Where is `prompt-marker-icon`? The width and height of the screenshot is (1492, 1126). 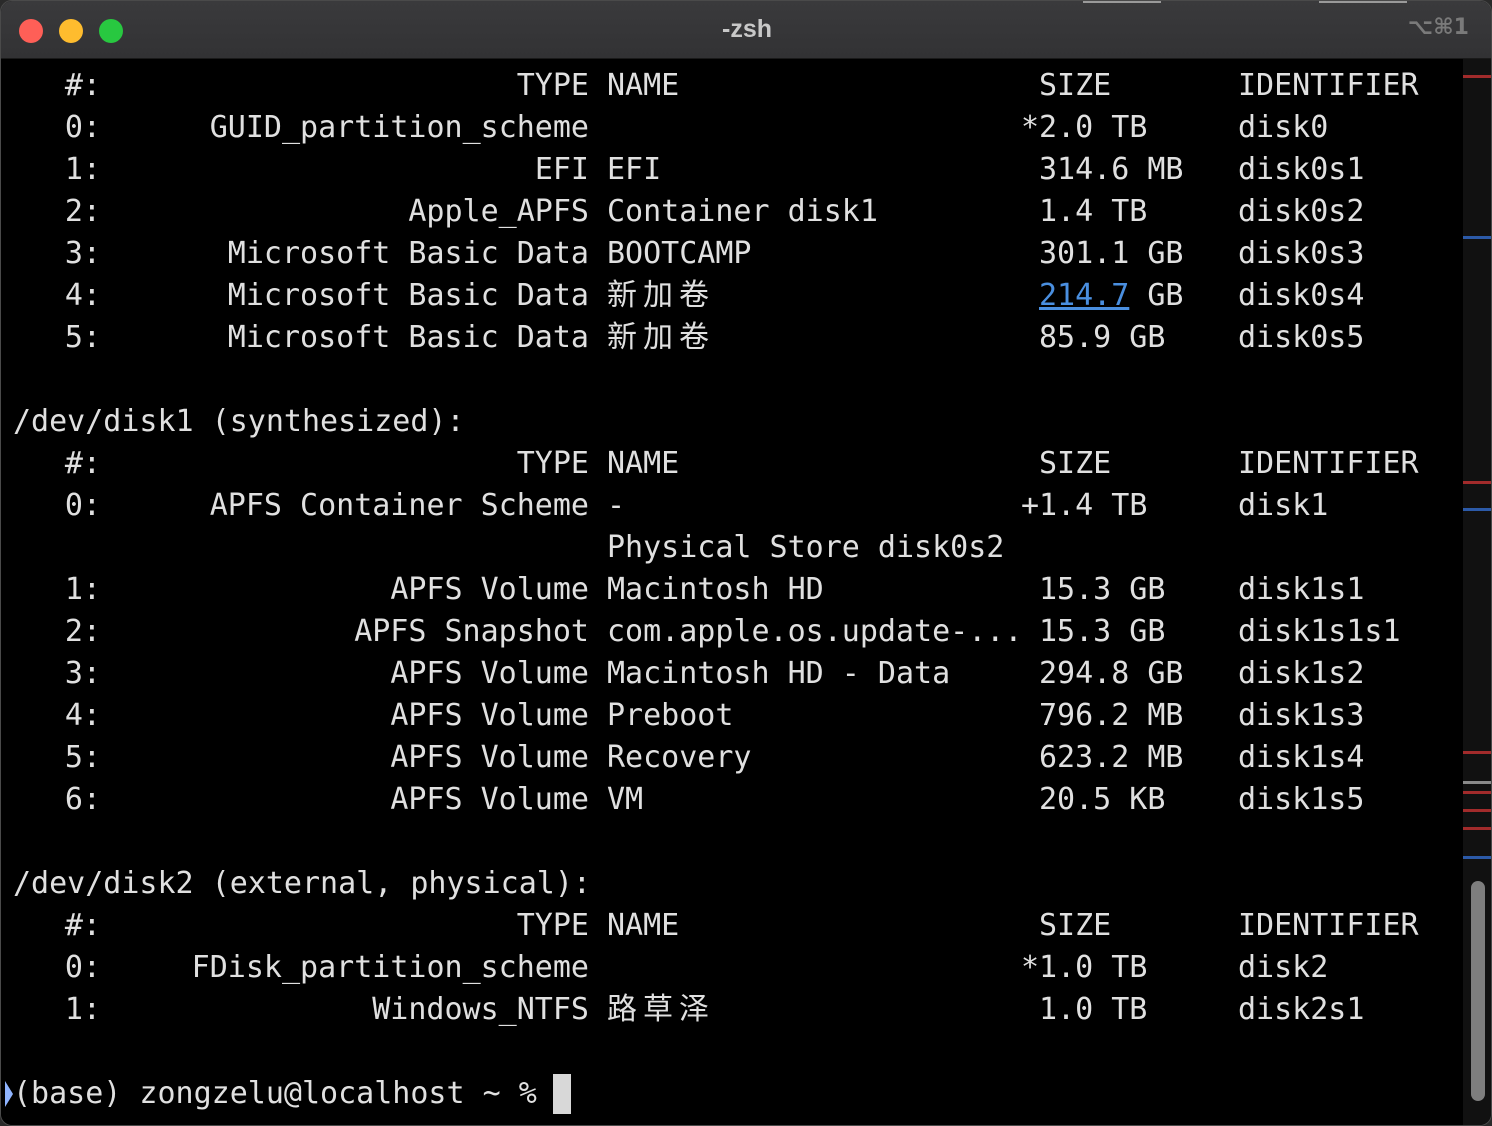
prompt-marker-icon is located at coordinates (9, 1094).